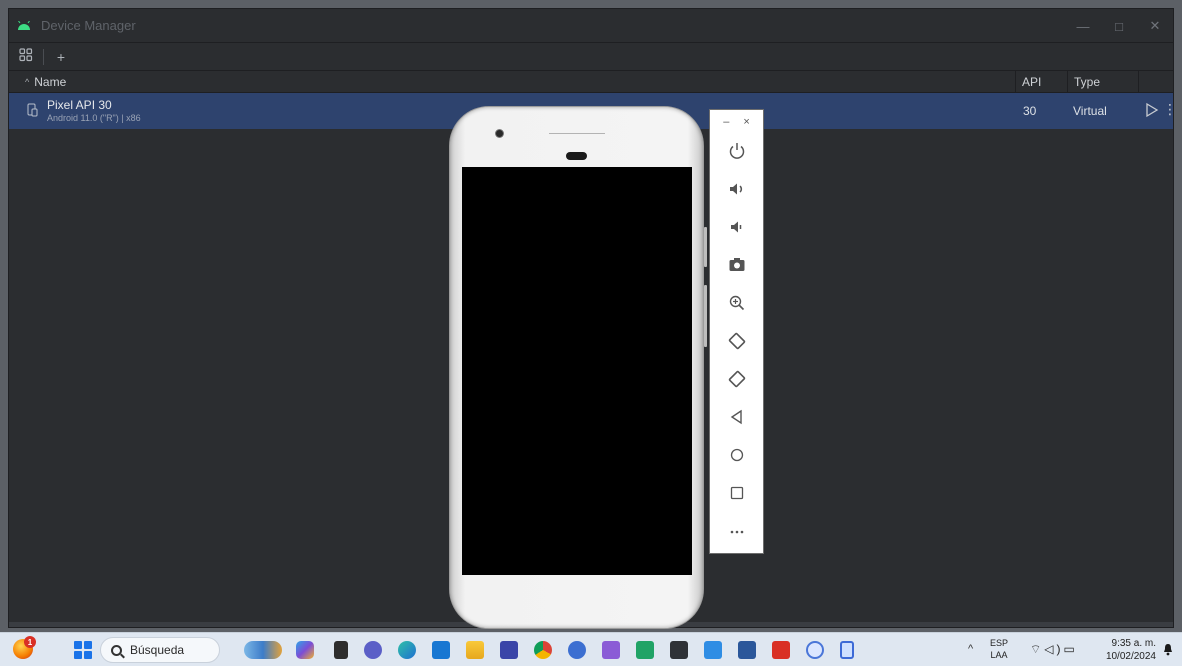 The height and width of the screenshot is (666, 1182). Describe the element at coordinates (263, 650) in the screenshot. I see `widgets-icon` at that location.